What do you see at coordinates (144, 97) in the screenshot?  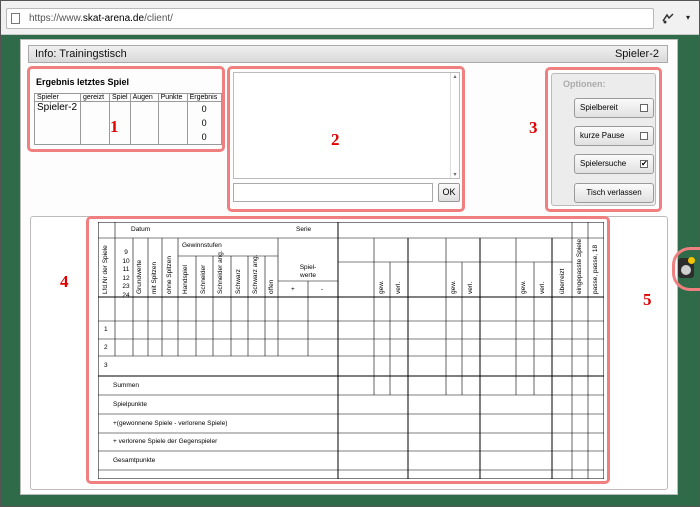 I see `col-augen: Augen` at bounding box center [144, 97].